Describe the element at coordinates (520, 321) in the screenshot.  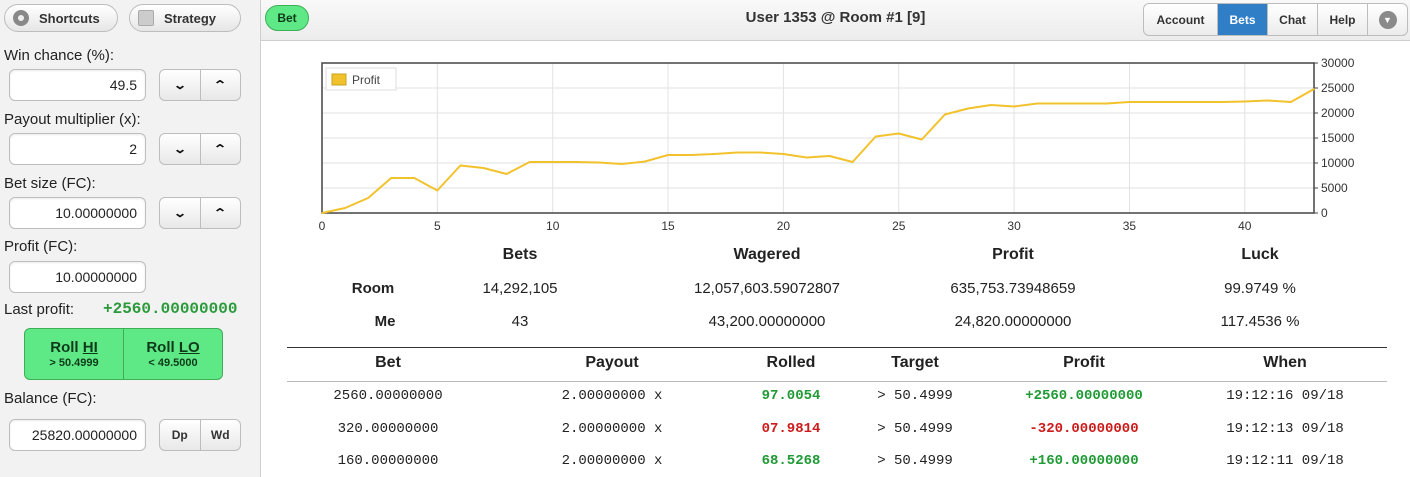
I see `stats-me-bets: 43` at that location.